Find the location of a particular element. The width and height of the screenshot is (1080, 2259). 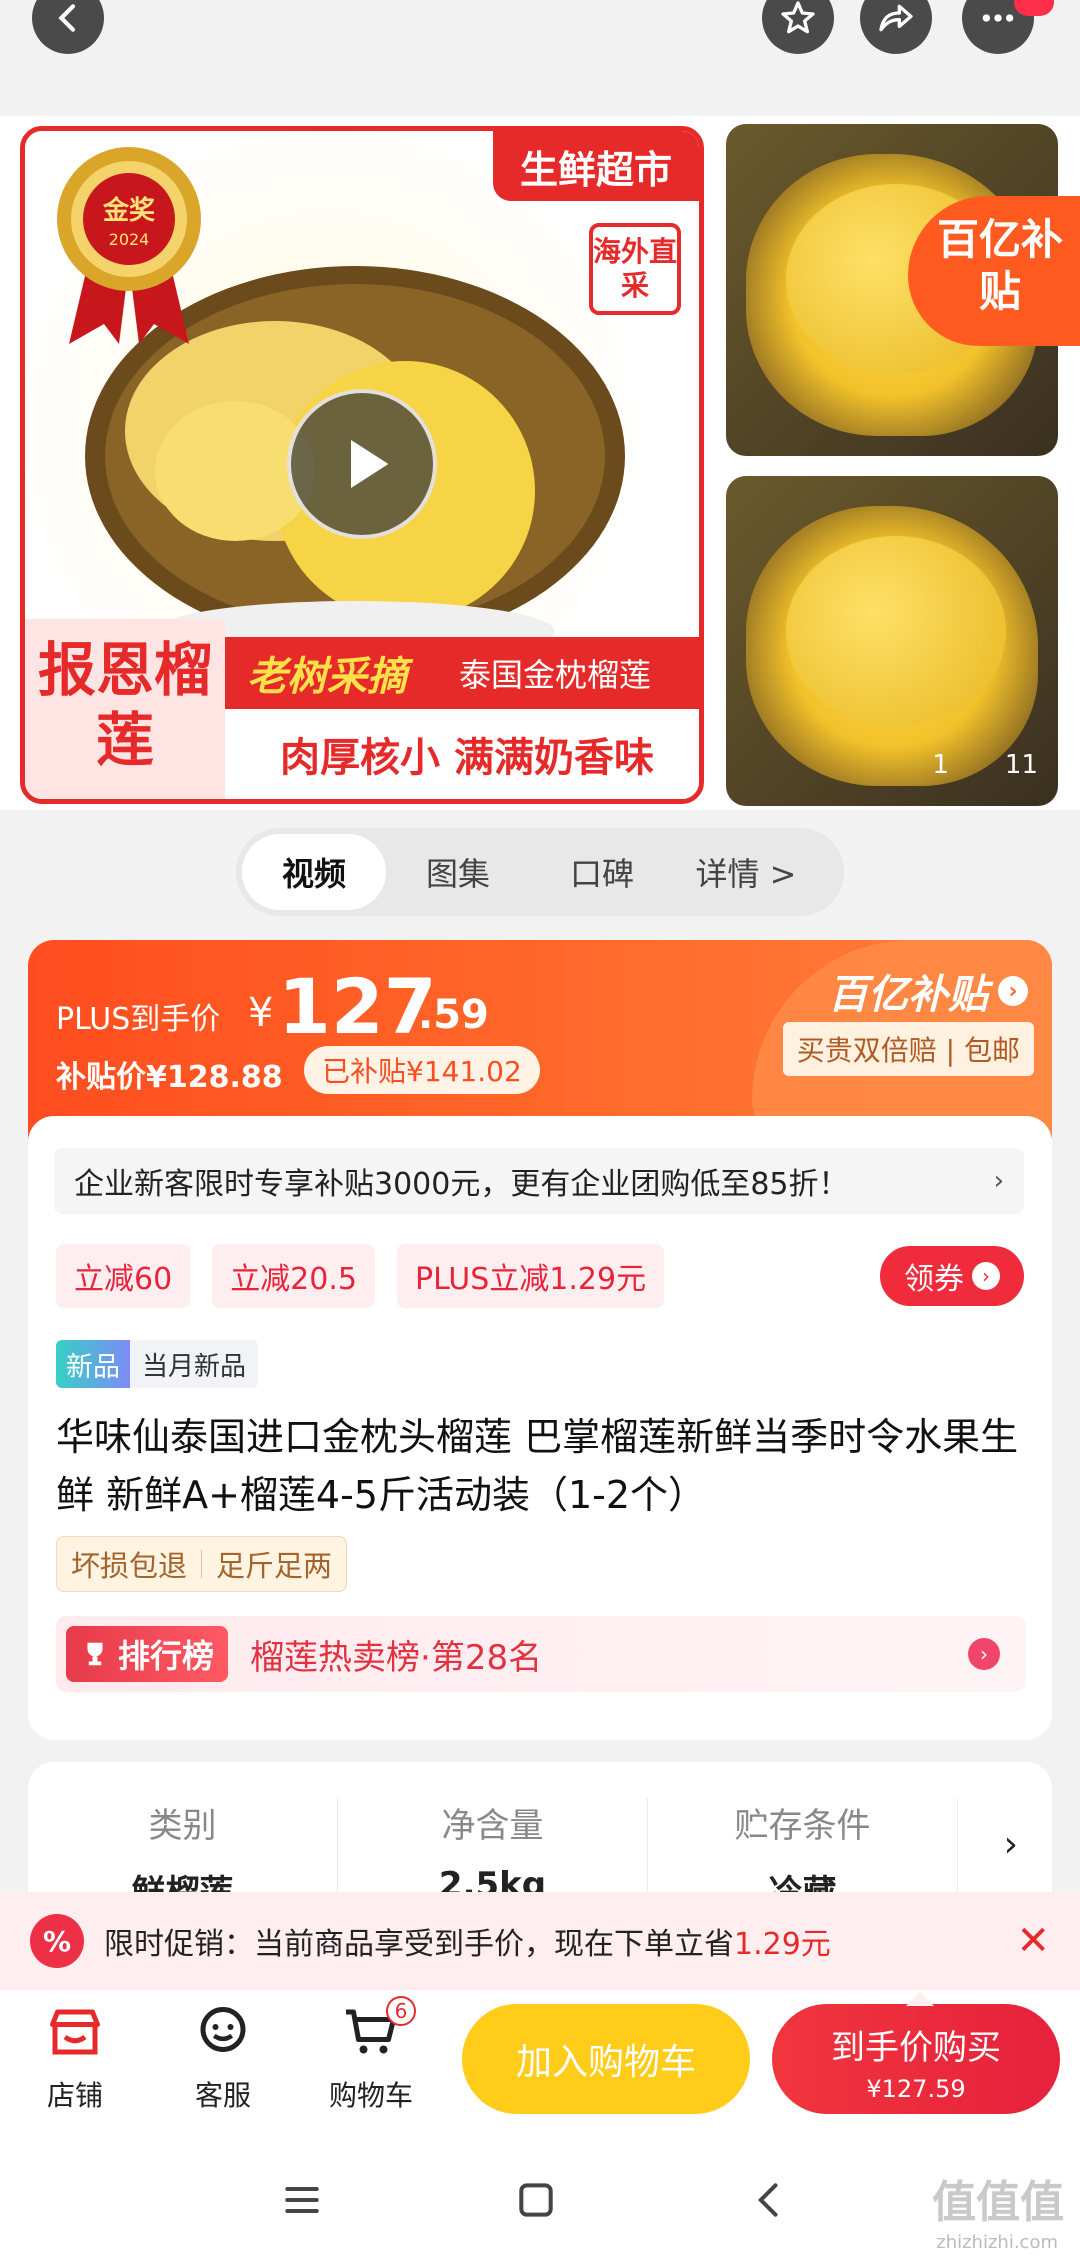

promo-band: 老树采摘 泰国金枕榴莲 is located at coordinates (462, 673).